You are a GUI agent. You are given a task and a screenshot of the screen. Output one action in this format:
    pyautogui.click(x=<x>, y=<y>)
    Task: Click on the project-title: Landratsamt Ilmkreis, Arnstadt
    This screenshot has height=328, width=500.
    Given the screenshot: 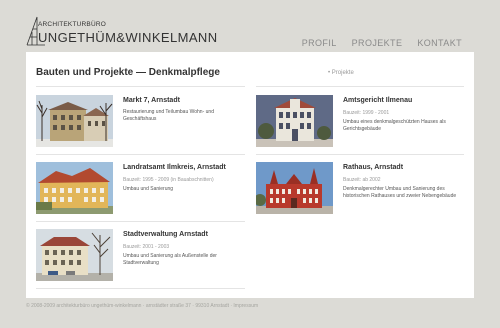 What is the action you would take?
    pyautogui.click(x=174, y=167)
    